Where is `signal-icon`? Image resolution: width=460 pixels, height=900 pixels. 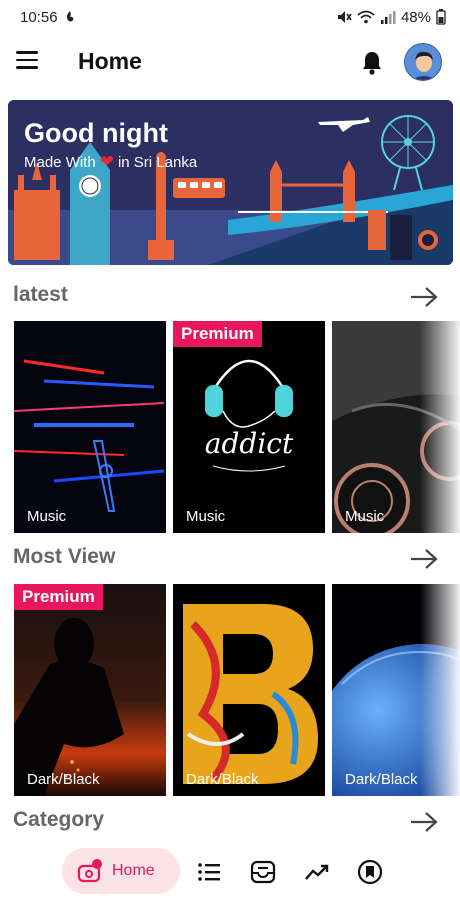 signal-icon is located at coordinates (388, 17).